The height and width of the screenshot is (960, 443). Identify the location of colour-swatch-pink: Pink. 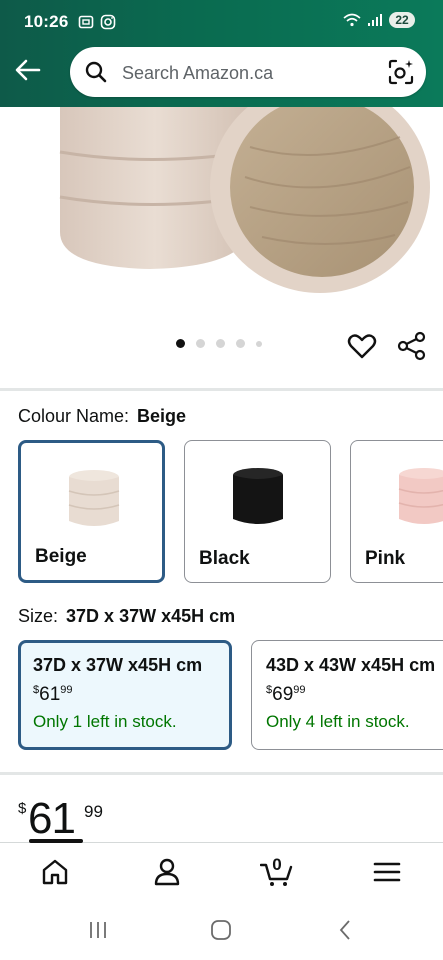
(396, 511).